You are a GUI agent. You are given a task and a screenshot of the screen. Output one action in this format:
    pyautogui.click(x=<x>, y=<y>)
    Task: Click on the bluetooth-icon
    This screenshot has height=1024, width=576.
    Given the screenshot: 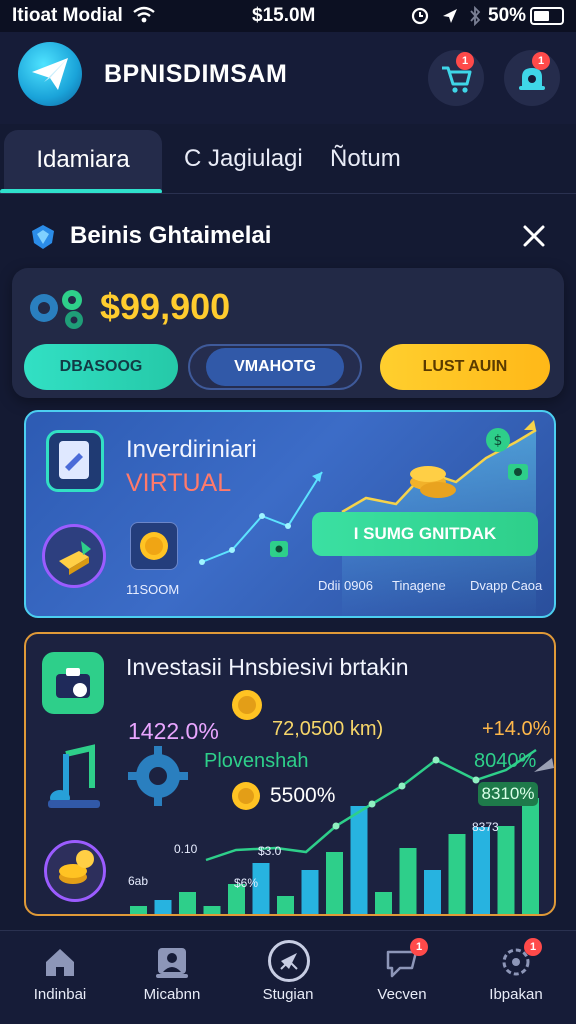 What is the action you would take?
    pyautogui.click(x=475, y=16)
    